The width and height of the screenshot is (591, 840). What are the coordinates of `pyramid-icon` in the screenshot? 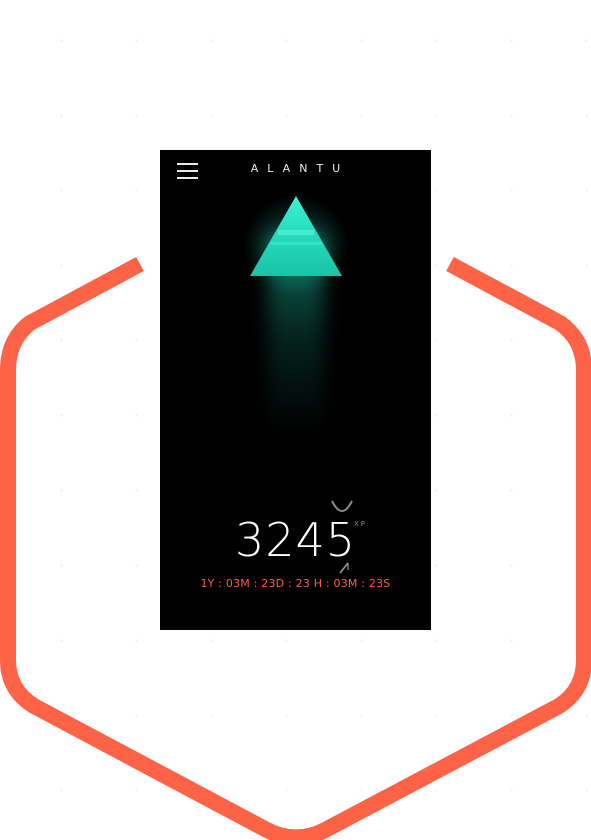 It's located at (296, 236).